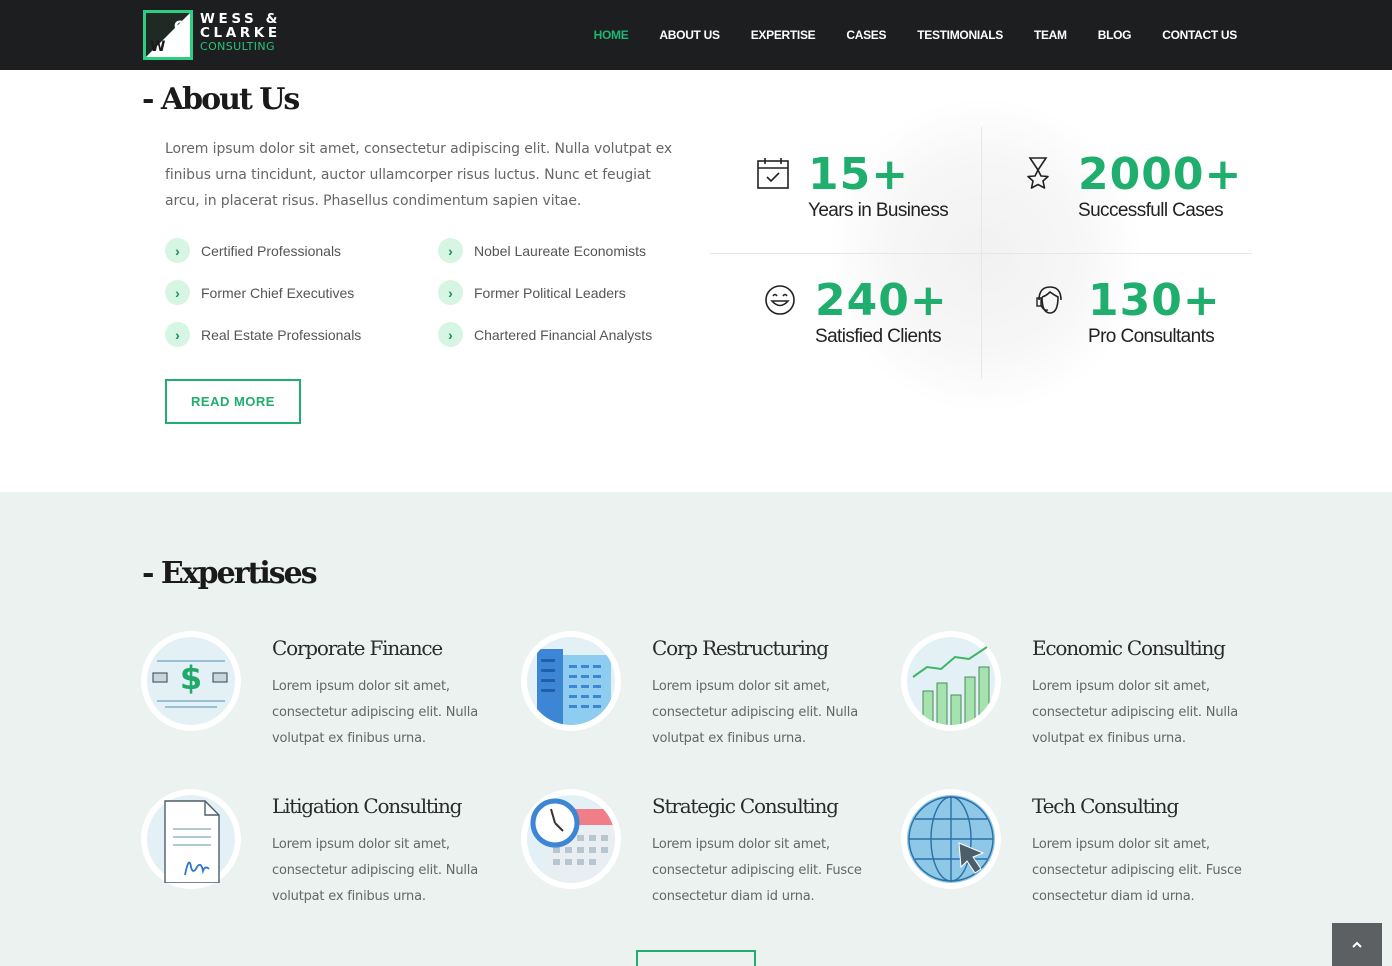 The height and width of the screenshot is (966, 1392). I want to click on nav-contact-us: CONTACT US, so click(1199, 35).